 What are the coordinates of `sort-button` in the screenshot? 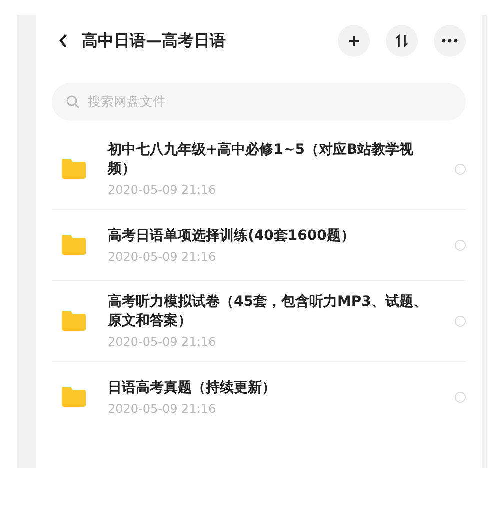 It's located at (402, 41).